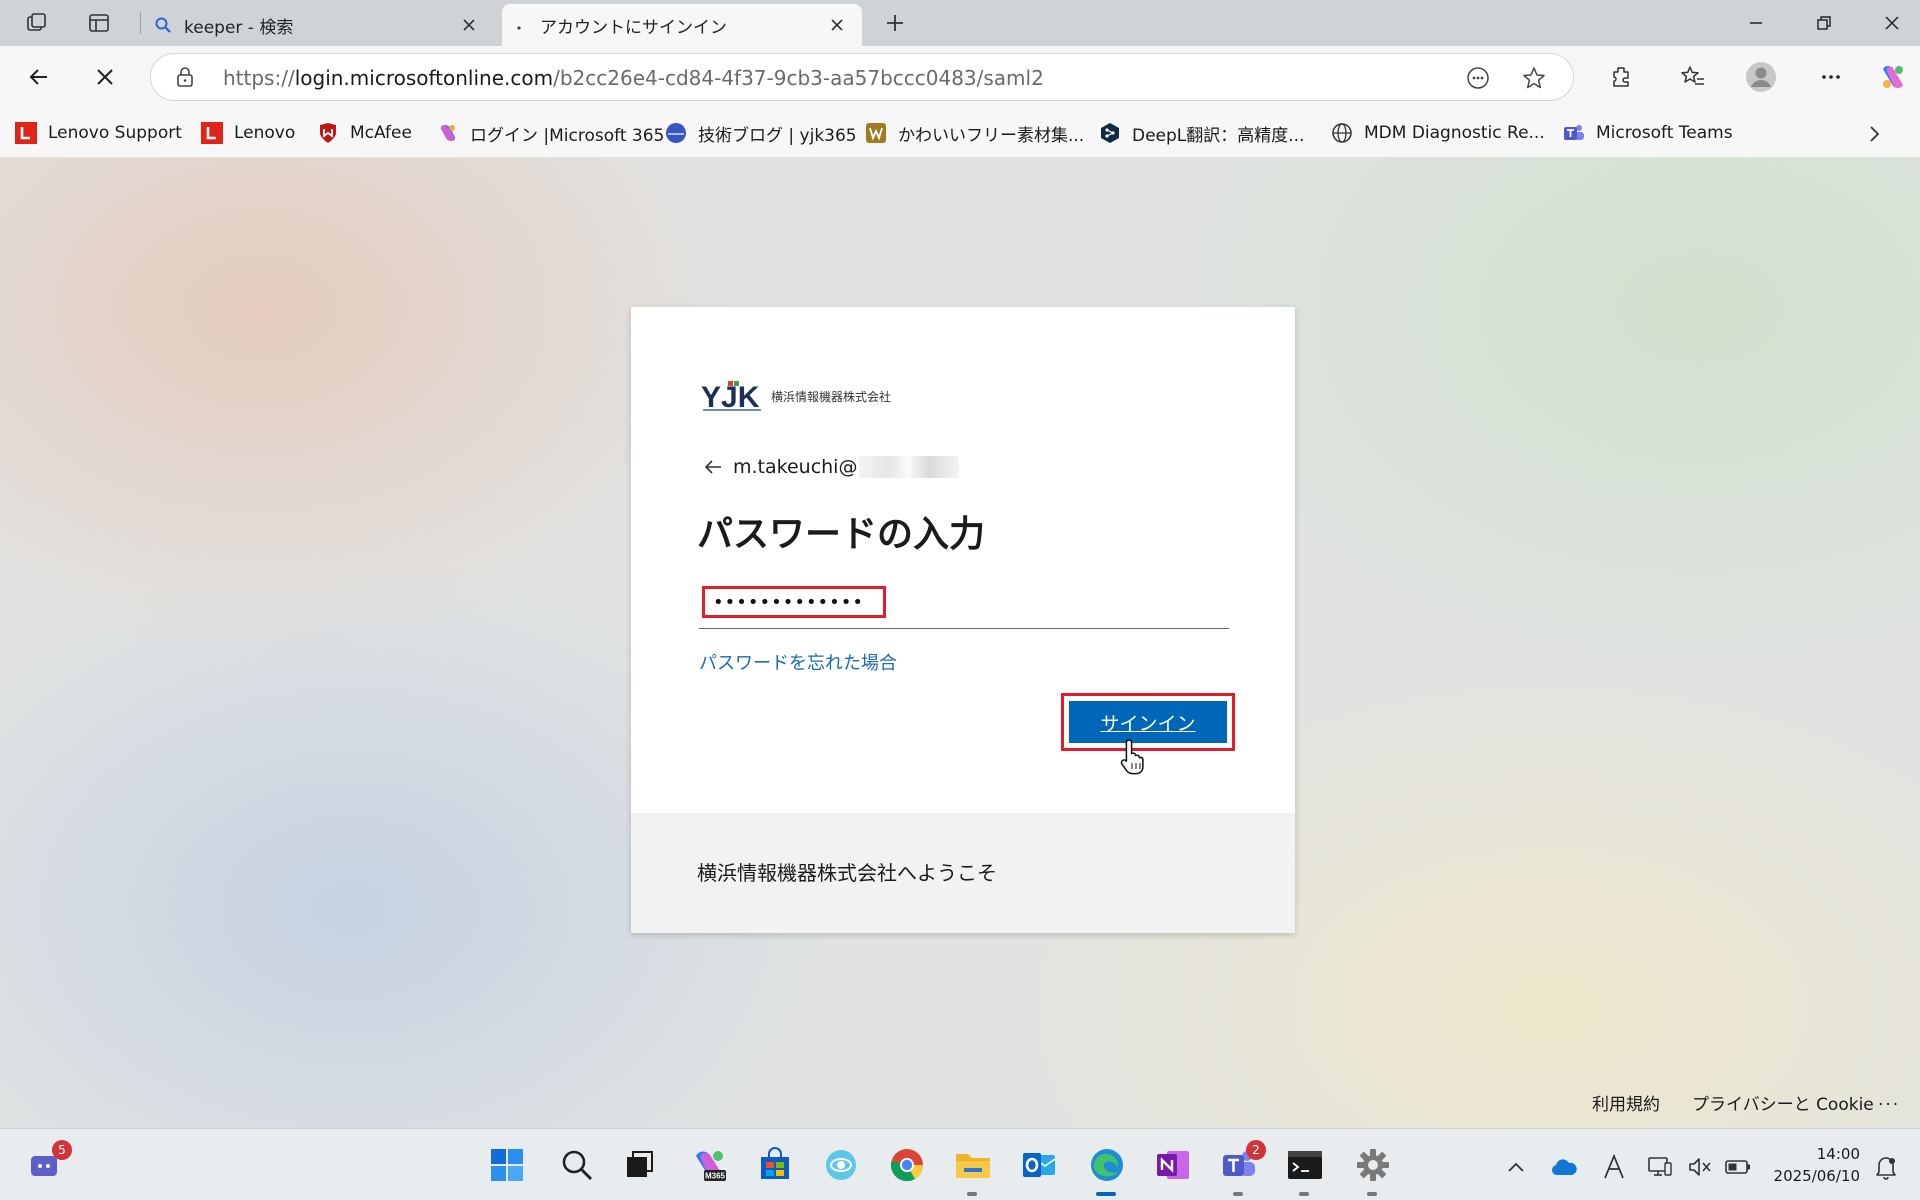  What do you see at coordinates (715, 1176) in the screenshot?
I see `svg-text: M365` at bounding box center [715, 1176].